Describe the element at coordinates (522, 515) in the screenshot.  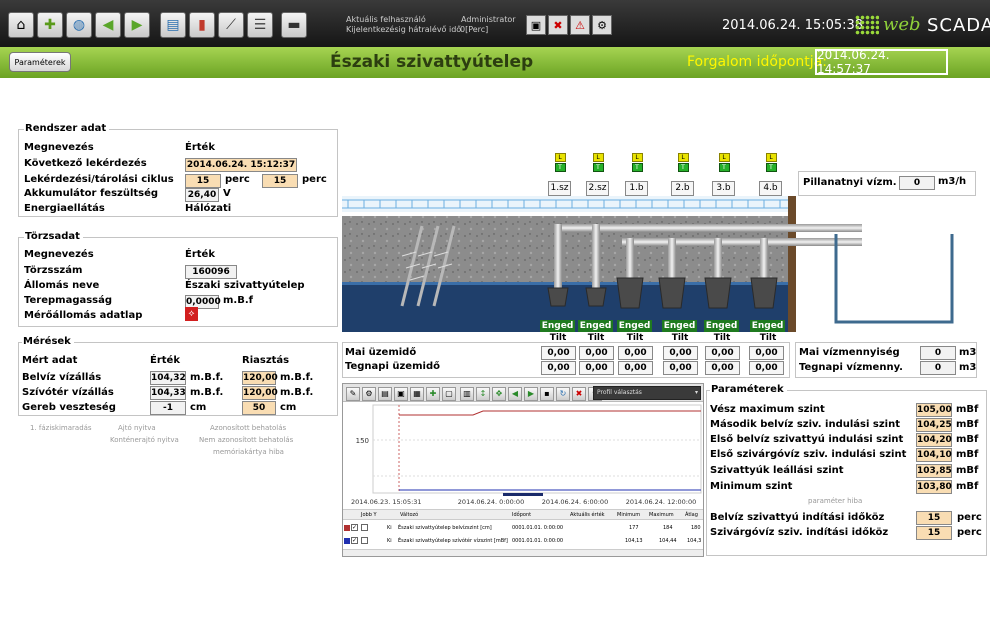
I see `col-time: Időpont` at that location.